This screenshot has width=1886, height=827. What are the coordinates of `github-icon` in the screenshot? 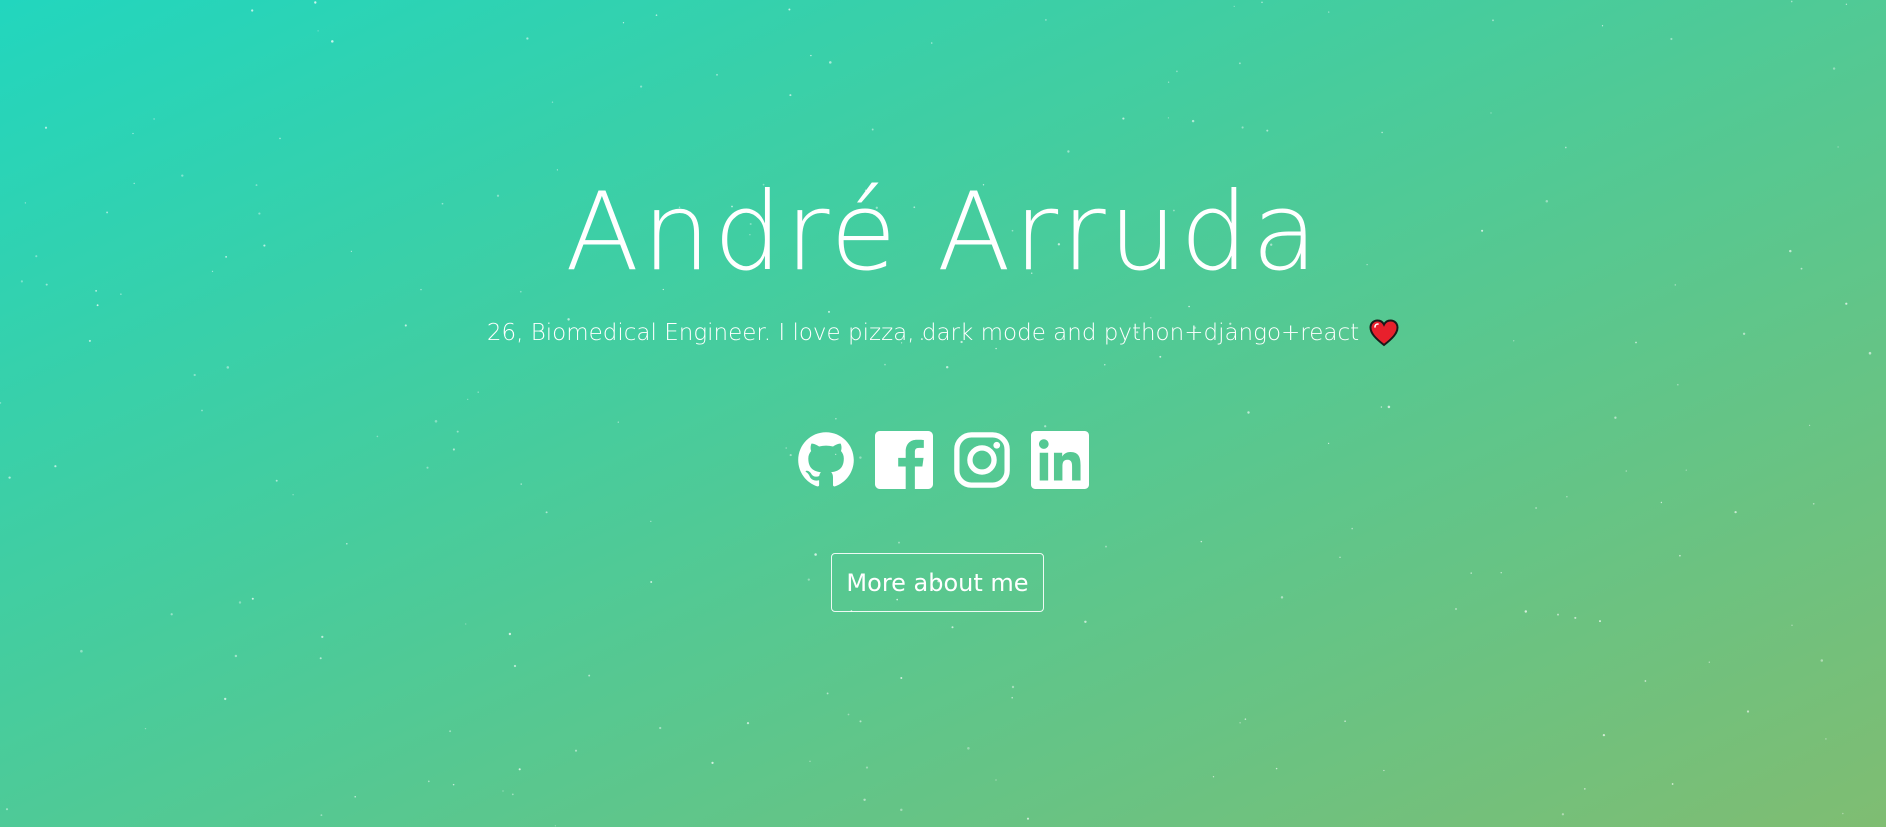 It's located at (826, 459).